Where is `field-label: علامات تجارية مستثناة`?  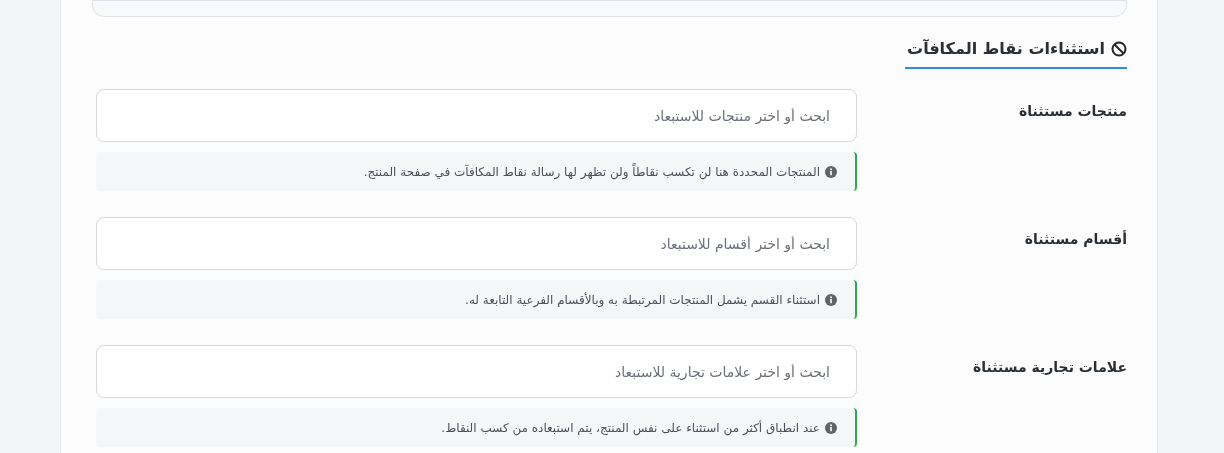
field-label: علامات تجارية مستثناة is located at coordinates (1050, 367).